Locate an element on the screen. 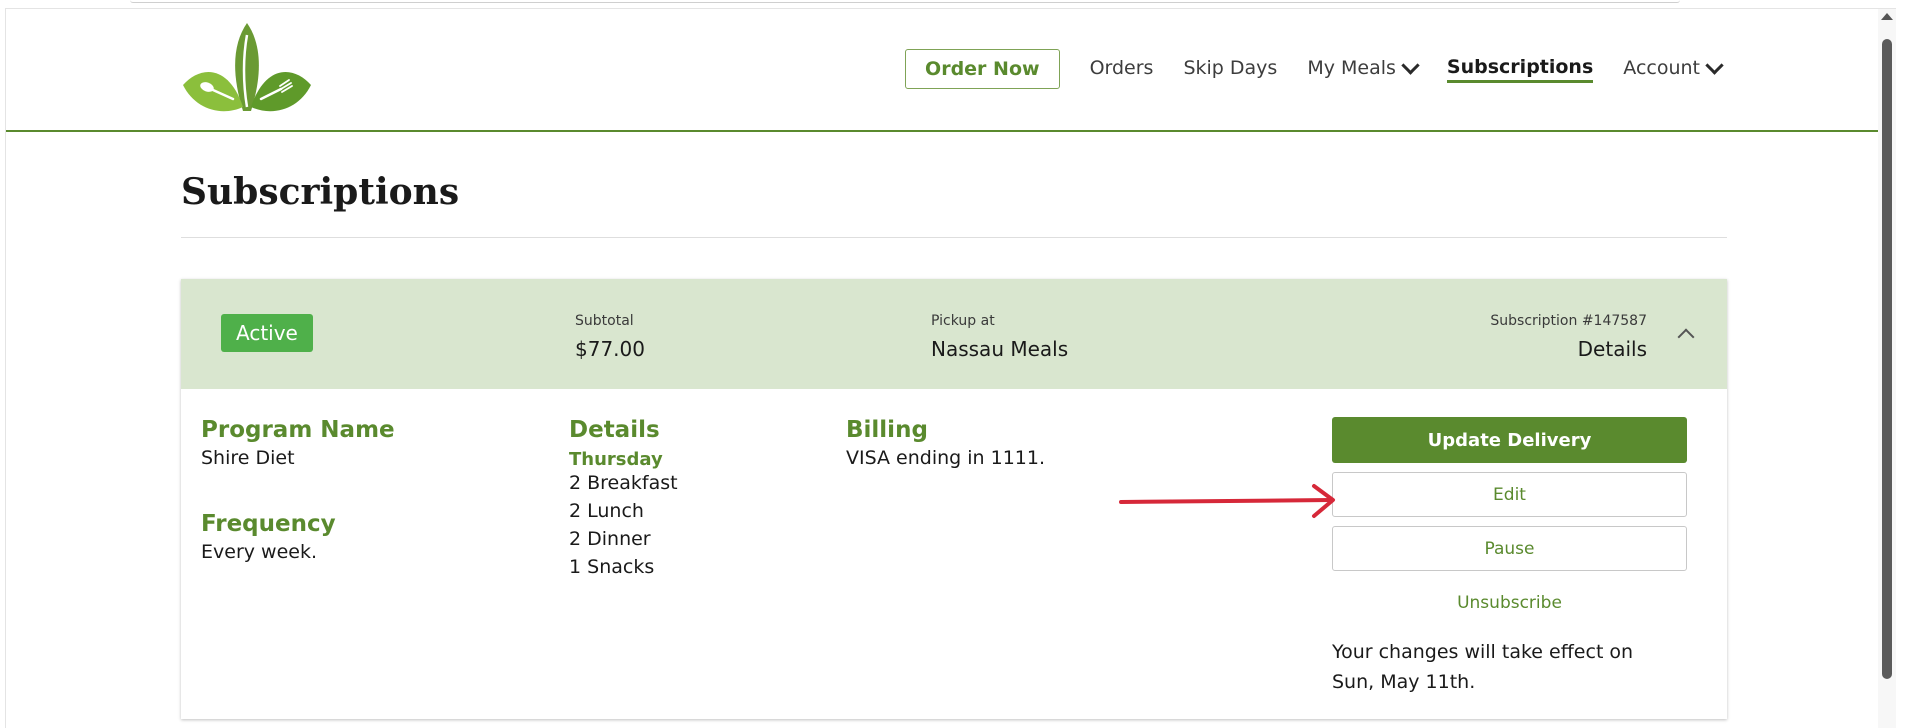 This screenshot has width=1920, height=728. meal-line: 2 Dinner is located at coordinates (610, 539).